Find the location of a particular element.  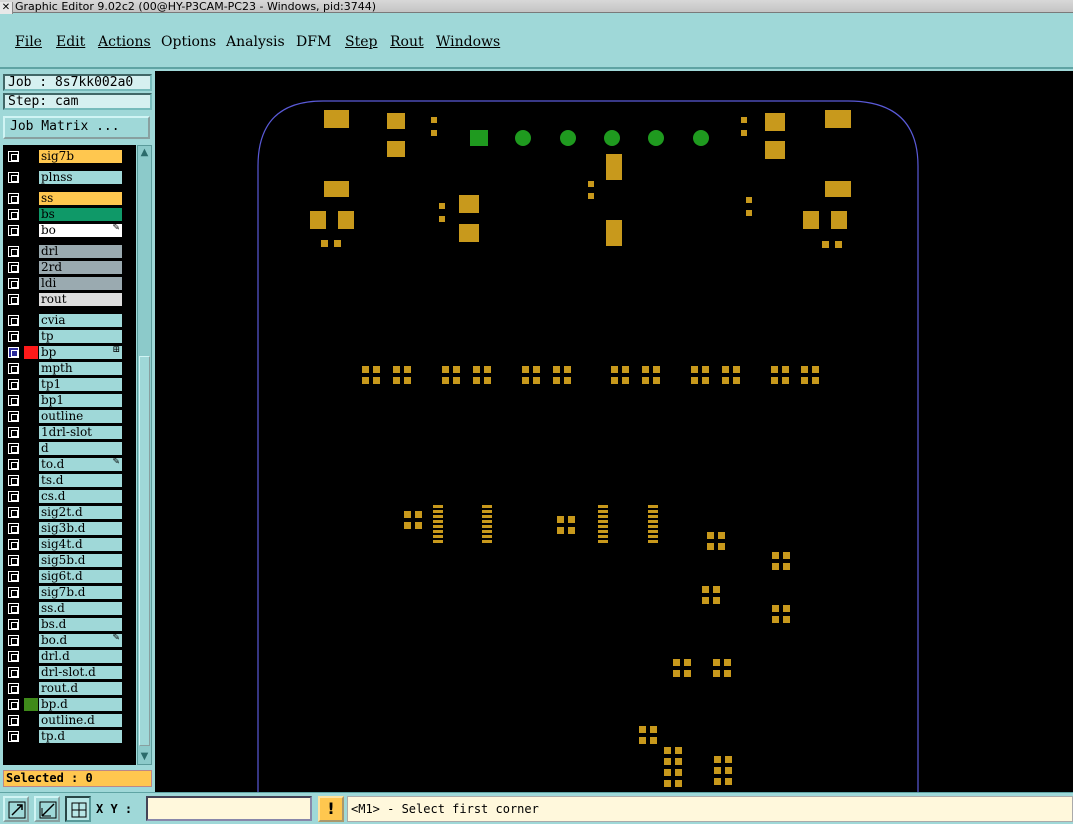

menu-file: File is located at coordinates (28, 42).